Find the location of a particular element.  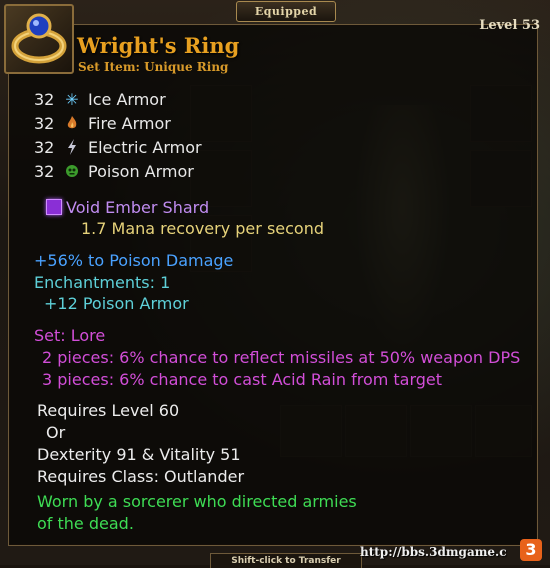

lightning-icon is located at coordinates (72, 147).